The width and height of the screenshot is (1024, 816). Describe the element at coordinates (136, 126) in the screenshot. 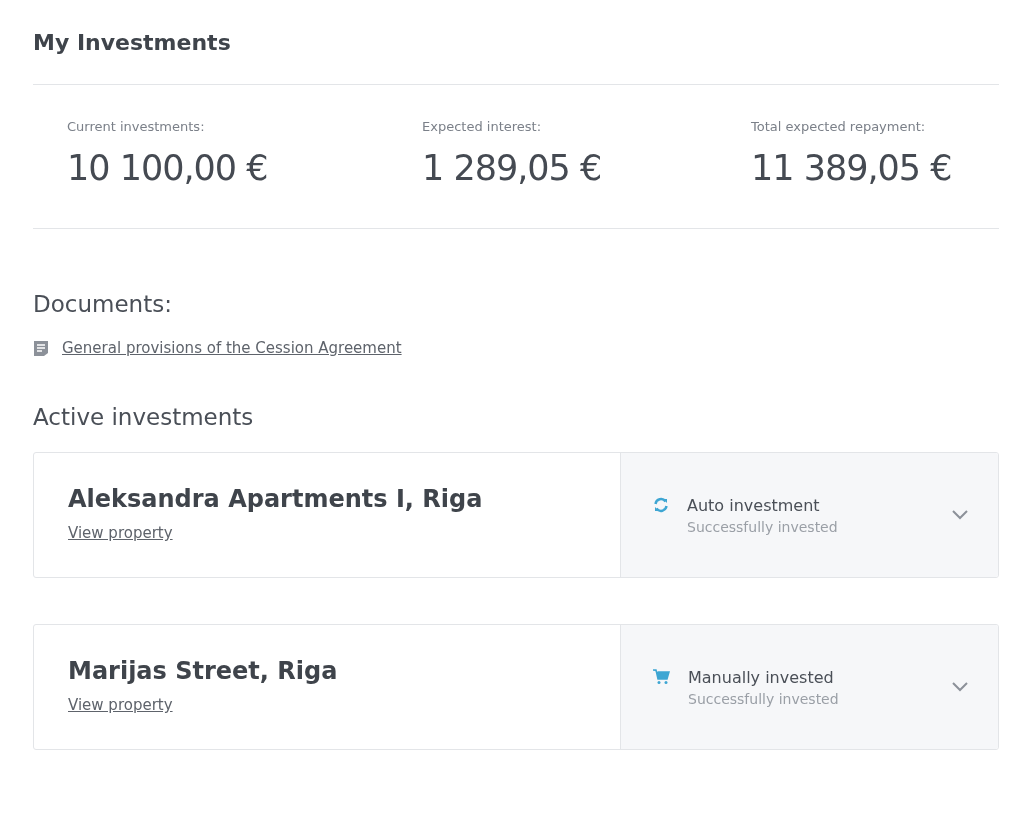

I see `stat-label: Current investments:` at that location.